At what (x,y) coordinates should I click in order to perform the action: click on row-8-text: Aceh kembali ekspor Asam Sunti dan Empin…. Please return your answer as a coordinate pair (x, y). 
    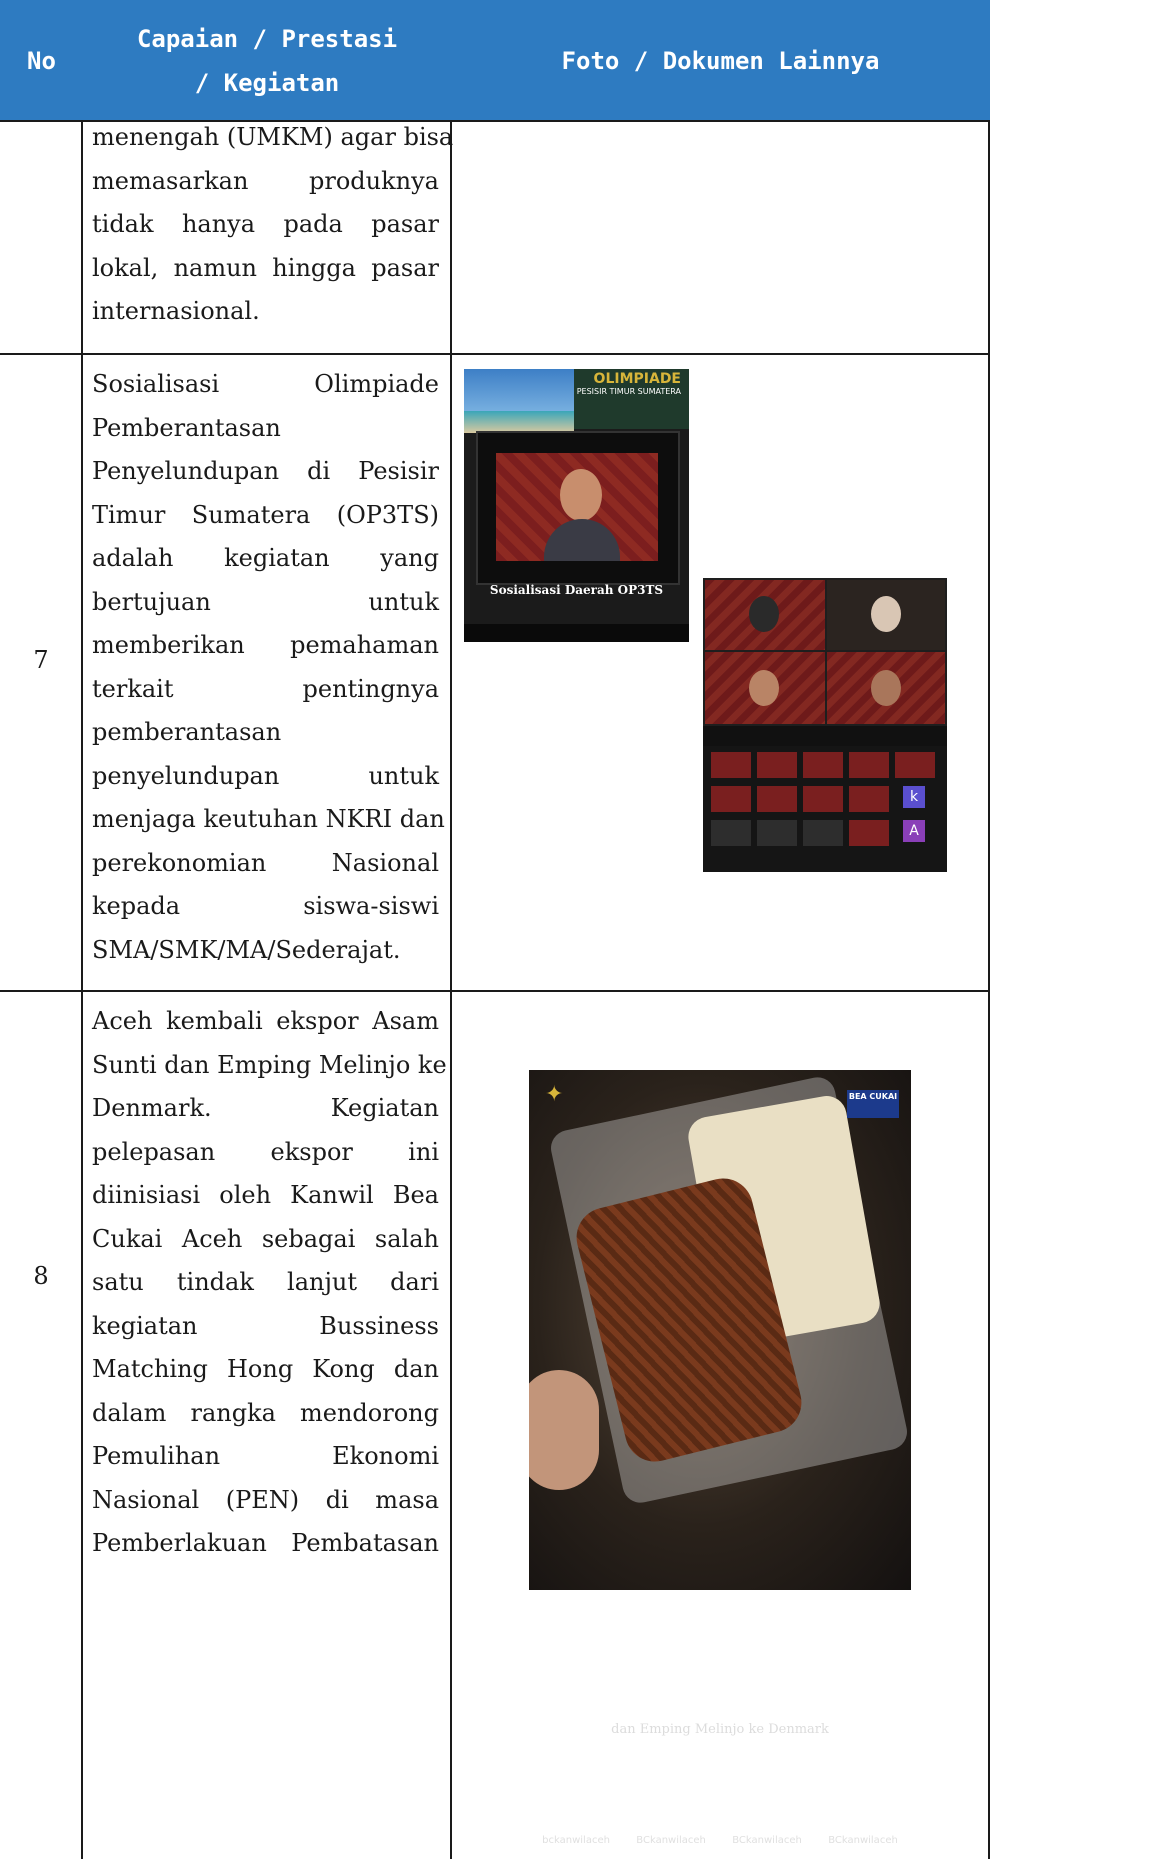
    Looking at the image, I should click on (269, 1283).